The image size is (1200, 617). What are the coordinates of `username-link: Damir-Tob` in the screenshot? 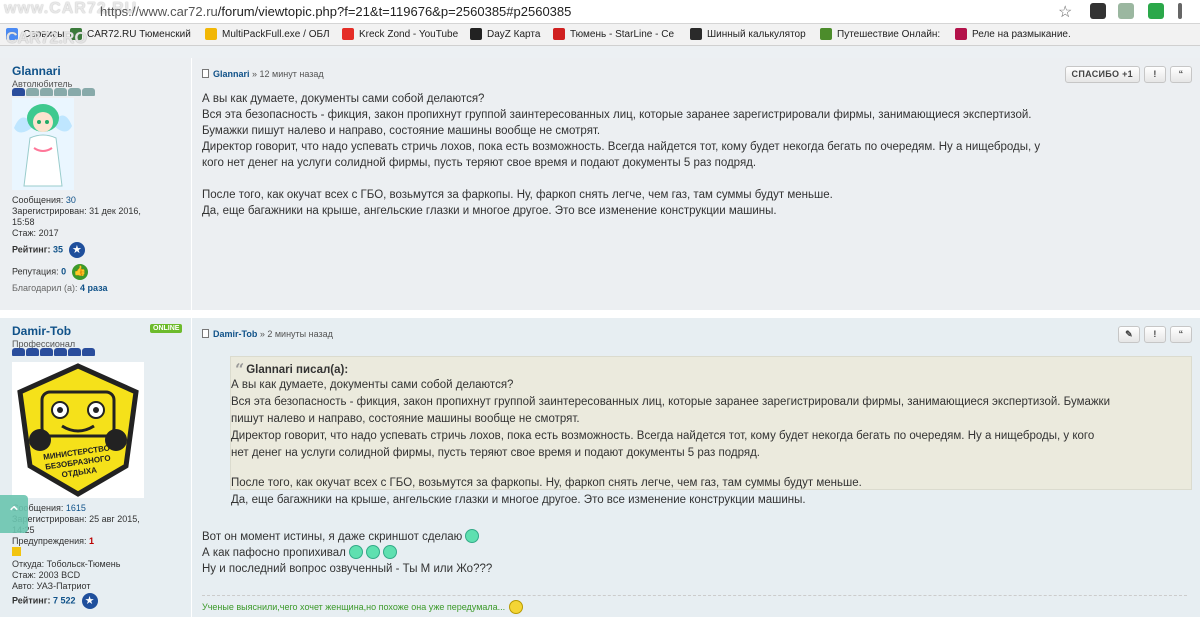 It's located at (41, 331).